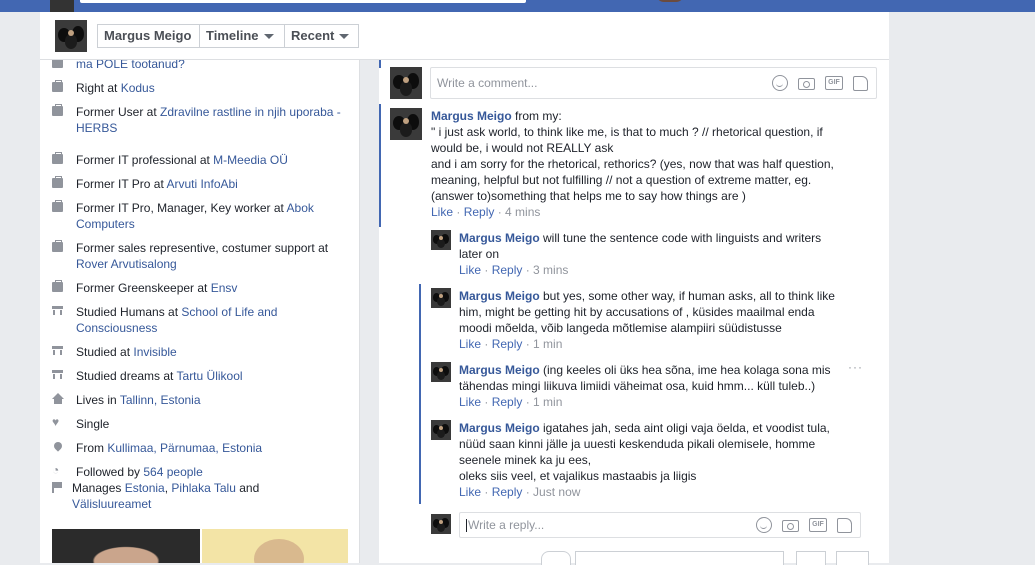 The height and width of the screenshot is (565, 1035). Describe the element at coordinates (126, 264) in the screenshot. I see `intro-item-link: Rover Arvutisalong` at that location.